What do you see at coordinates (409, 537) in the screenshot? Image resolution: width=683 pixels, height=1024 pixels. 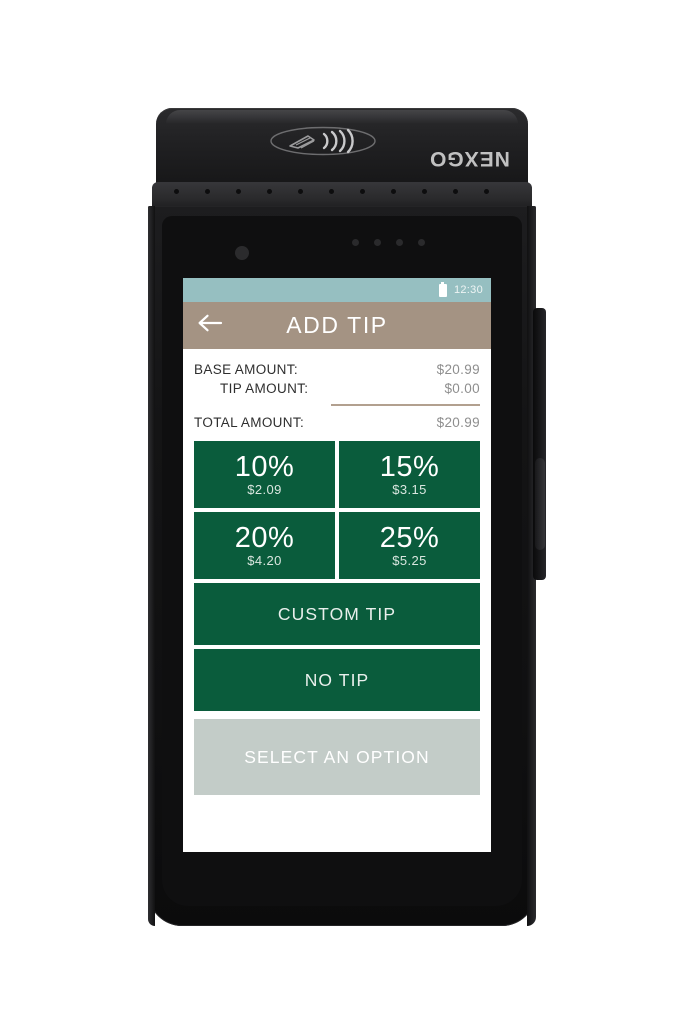 I see `tip-option-percent: 25%` at bounding box center [409, 537].